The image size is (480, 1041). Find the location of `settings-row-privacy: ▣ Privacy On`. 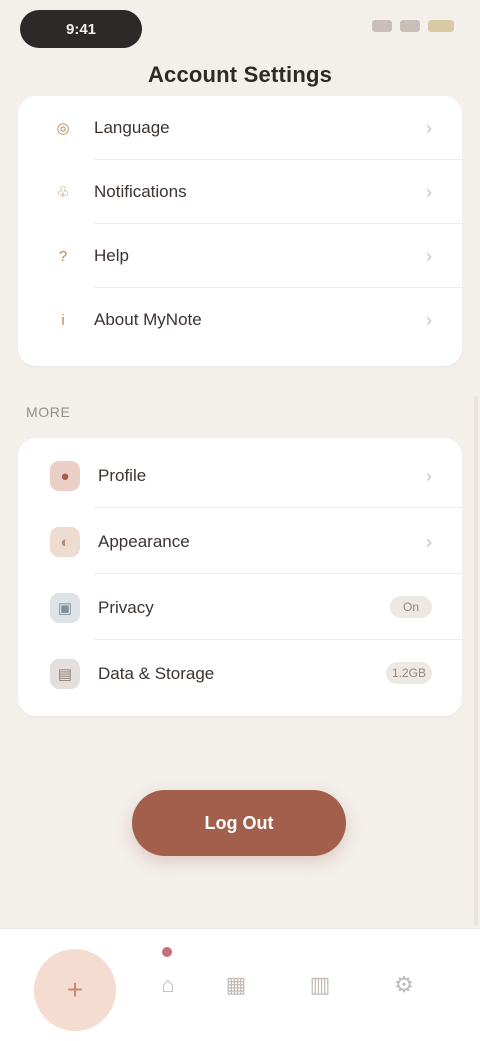

settings-row-privacy: ▣ Privacy On is located at coordinates (240, 608).